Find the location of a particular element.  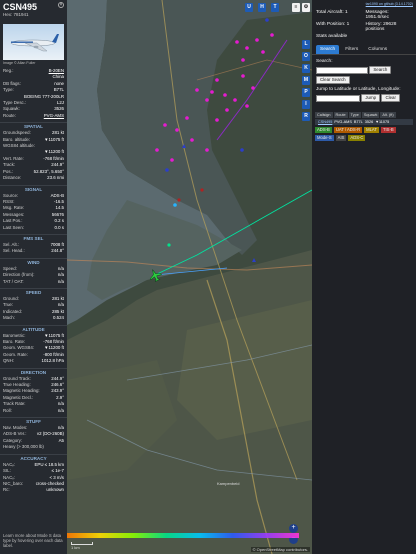

tab-filters: Filters is located at coordinates (351, 49).